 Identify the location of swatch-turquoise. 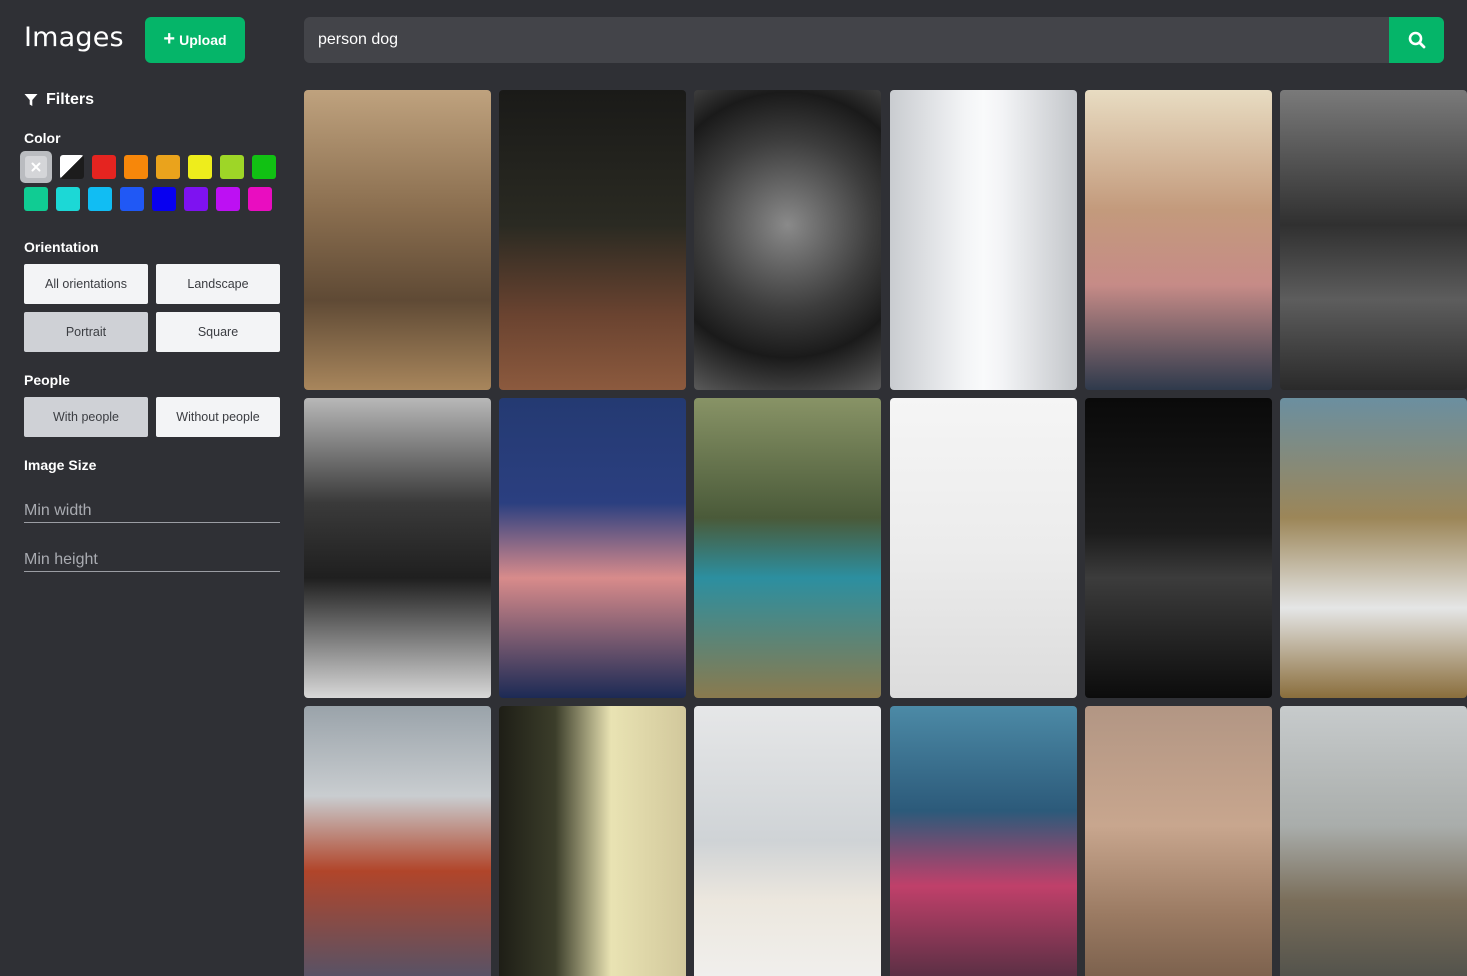
(68, 199).